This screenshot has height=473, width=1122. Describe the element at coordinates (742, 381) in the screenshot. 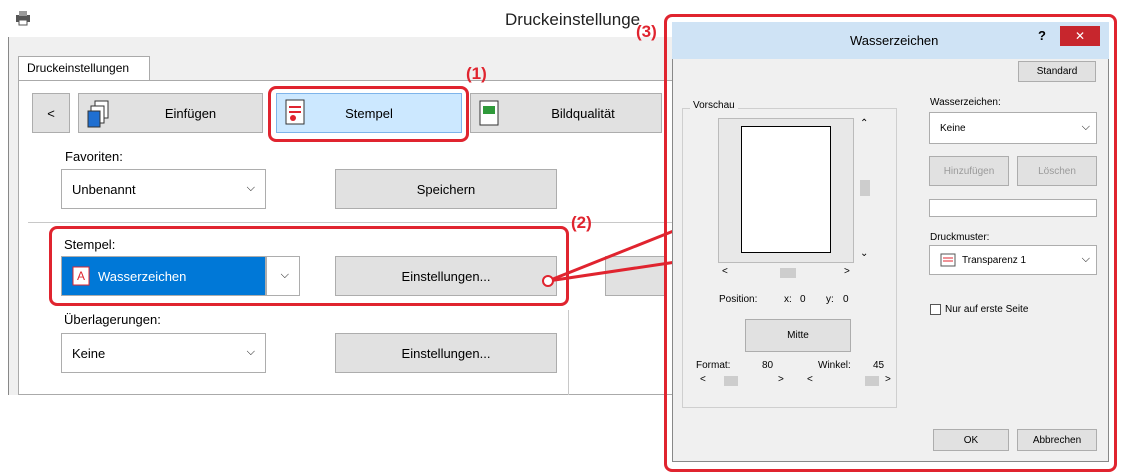

I see `format-slider: < >` at that location.